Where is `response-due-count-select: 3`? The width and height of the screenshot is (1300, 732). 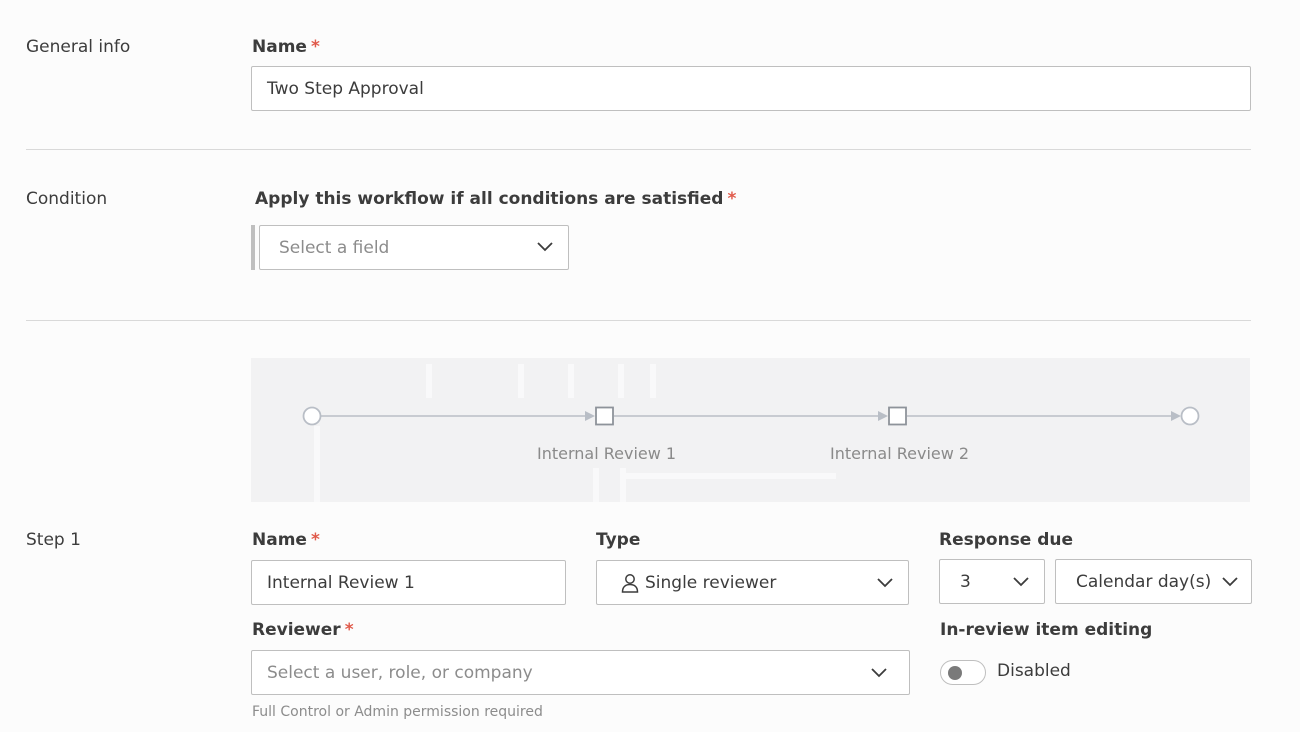 response-due-count-select: 3 is located at coordinates (992, 581).